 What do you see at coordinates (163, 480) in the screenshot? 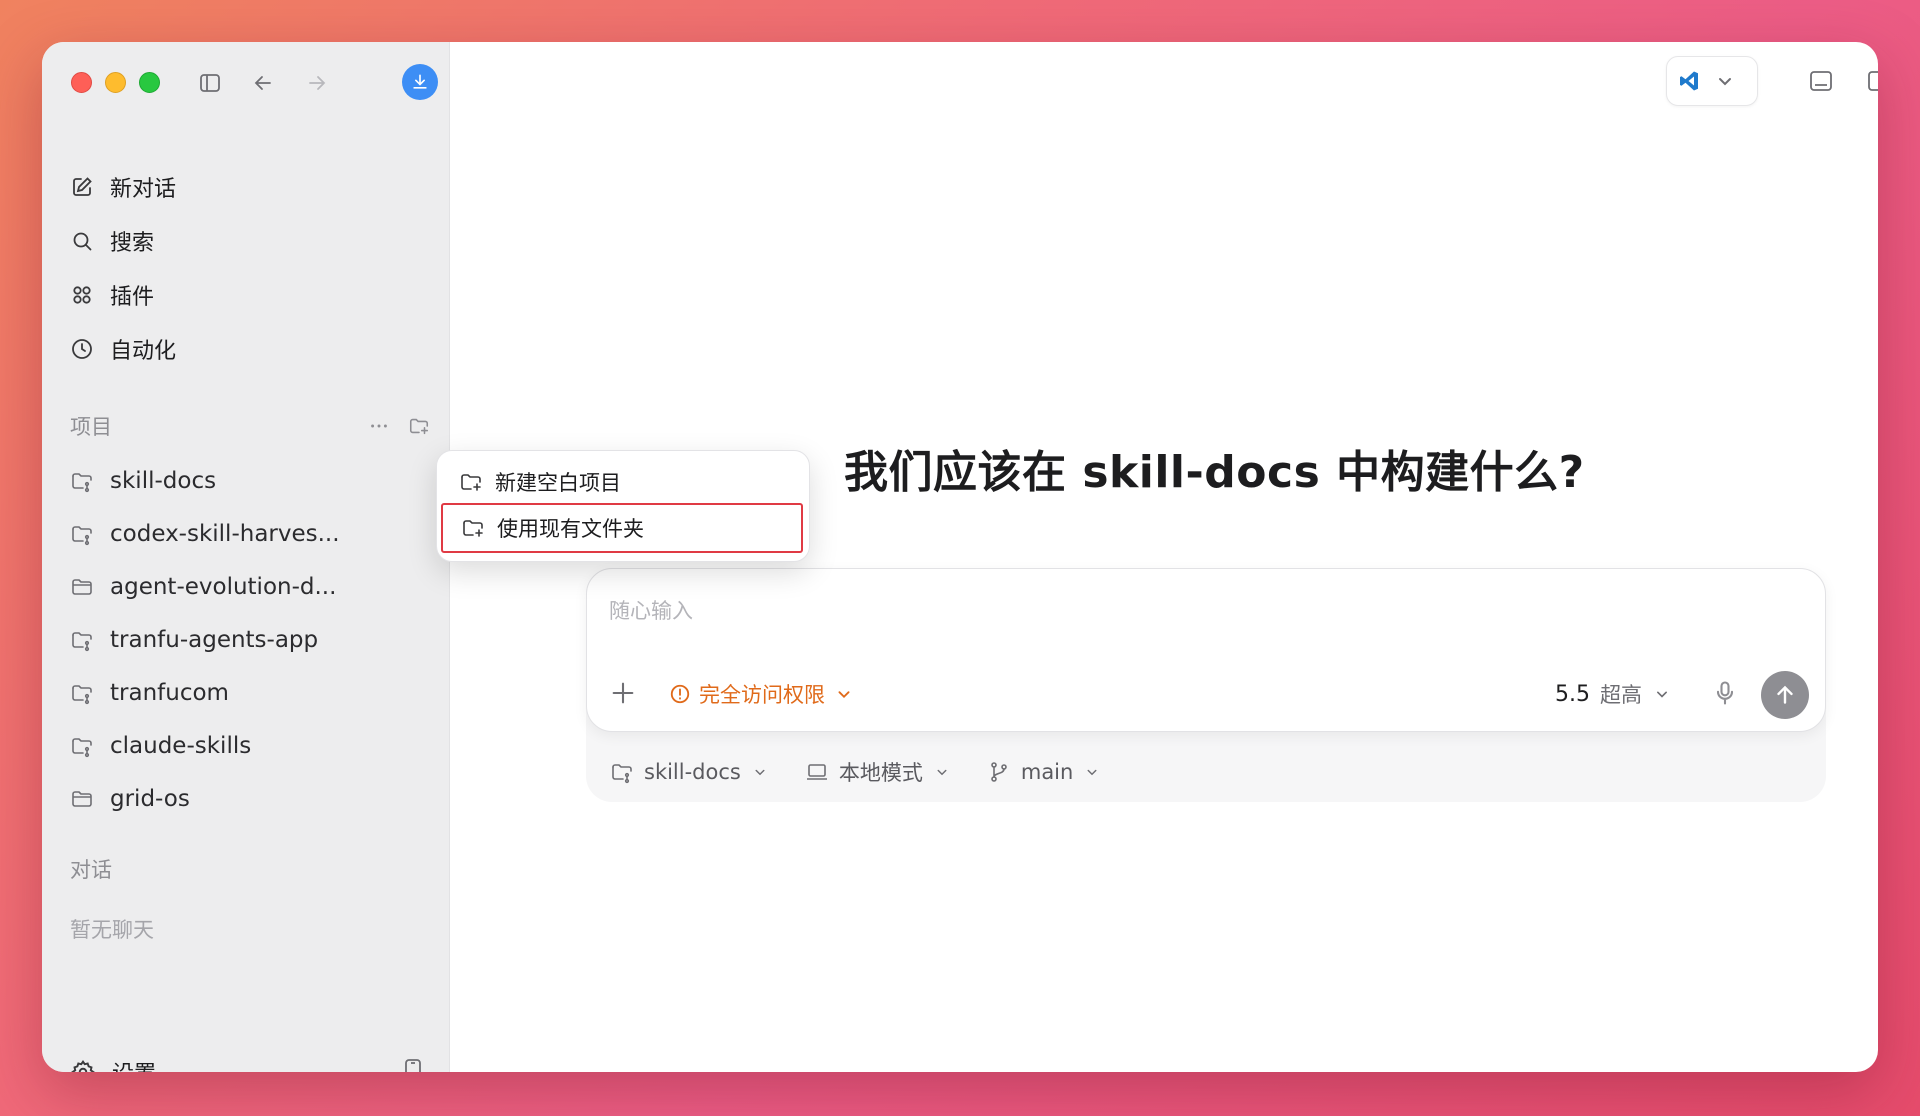
I see `project-name: skill-docs` at bounding box center [163, 480].